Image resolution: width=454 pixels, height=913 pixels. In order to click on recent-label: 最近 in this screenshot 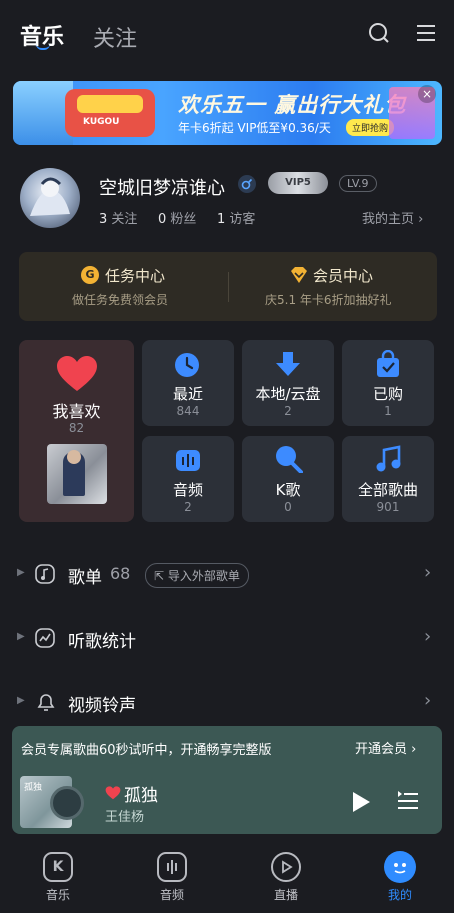, I will do `click(187, 394)`.